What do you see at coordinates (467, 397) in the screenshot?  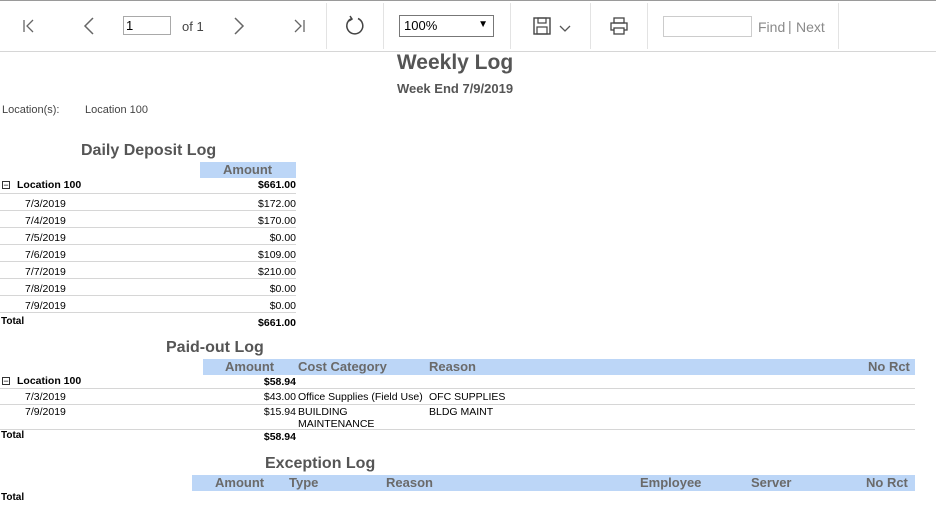 I see `paidout-row-reason: OFC SUPPLIES` at bounding box center [467, 397].